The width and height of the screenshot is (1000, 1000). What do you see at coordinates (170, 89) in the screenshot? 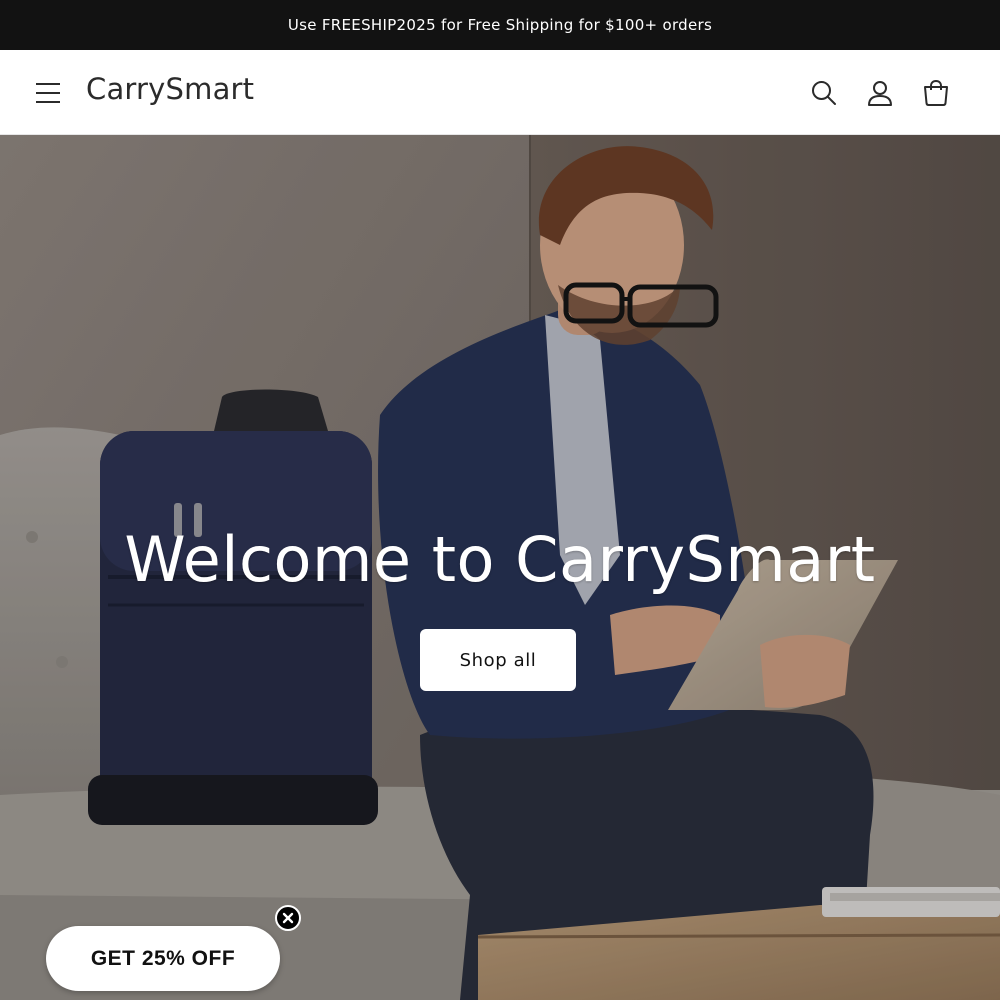
I see `site-logo: CarrySmart` at bounding box center [170, 89].